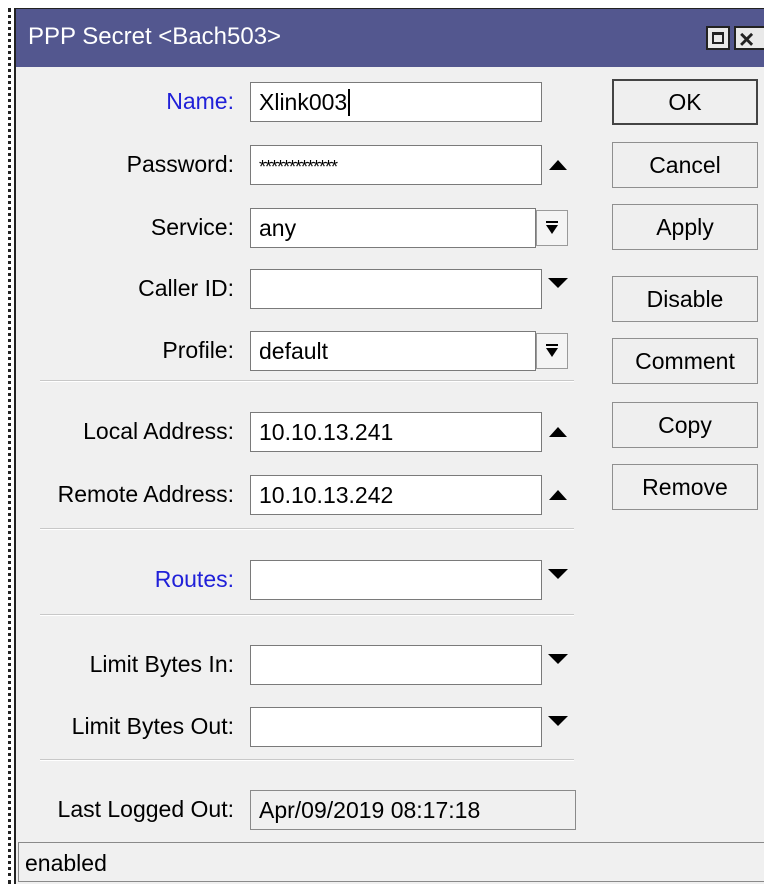 Image resolution: width=764 pixels, height=893 pixels. I want to click on local-address-input: 10.10.13.241, so click(396, 432).